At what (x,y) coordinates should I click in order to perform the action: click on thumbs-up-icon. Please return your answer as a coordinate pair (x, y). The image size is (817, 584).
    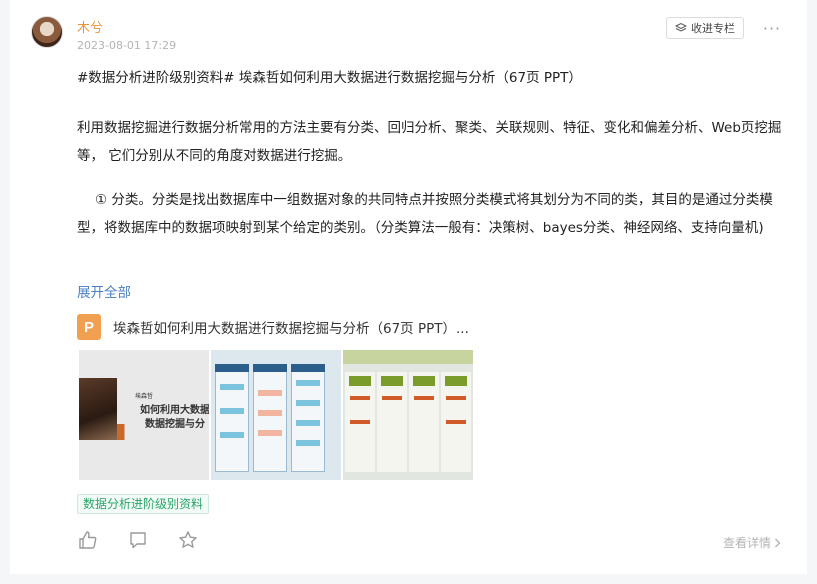
    Looking at the image, I should click on (88, 540).